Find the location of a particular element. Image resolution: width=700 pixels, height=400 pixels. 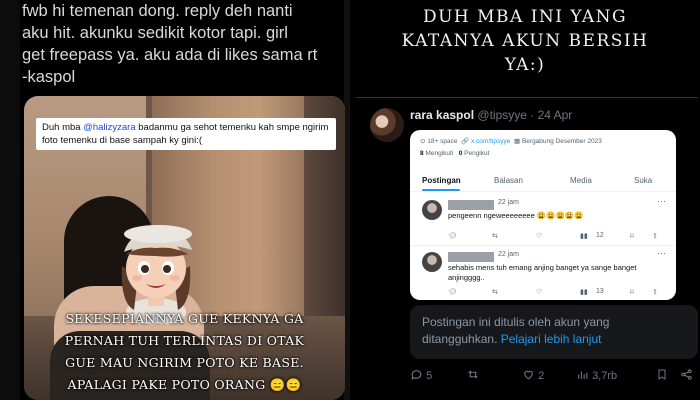

author-handle: @tipsyye is located at coordinates (502, 115).